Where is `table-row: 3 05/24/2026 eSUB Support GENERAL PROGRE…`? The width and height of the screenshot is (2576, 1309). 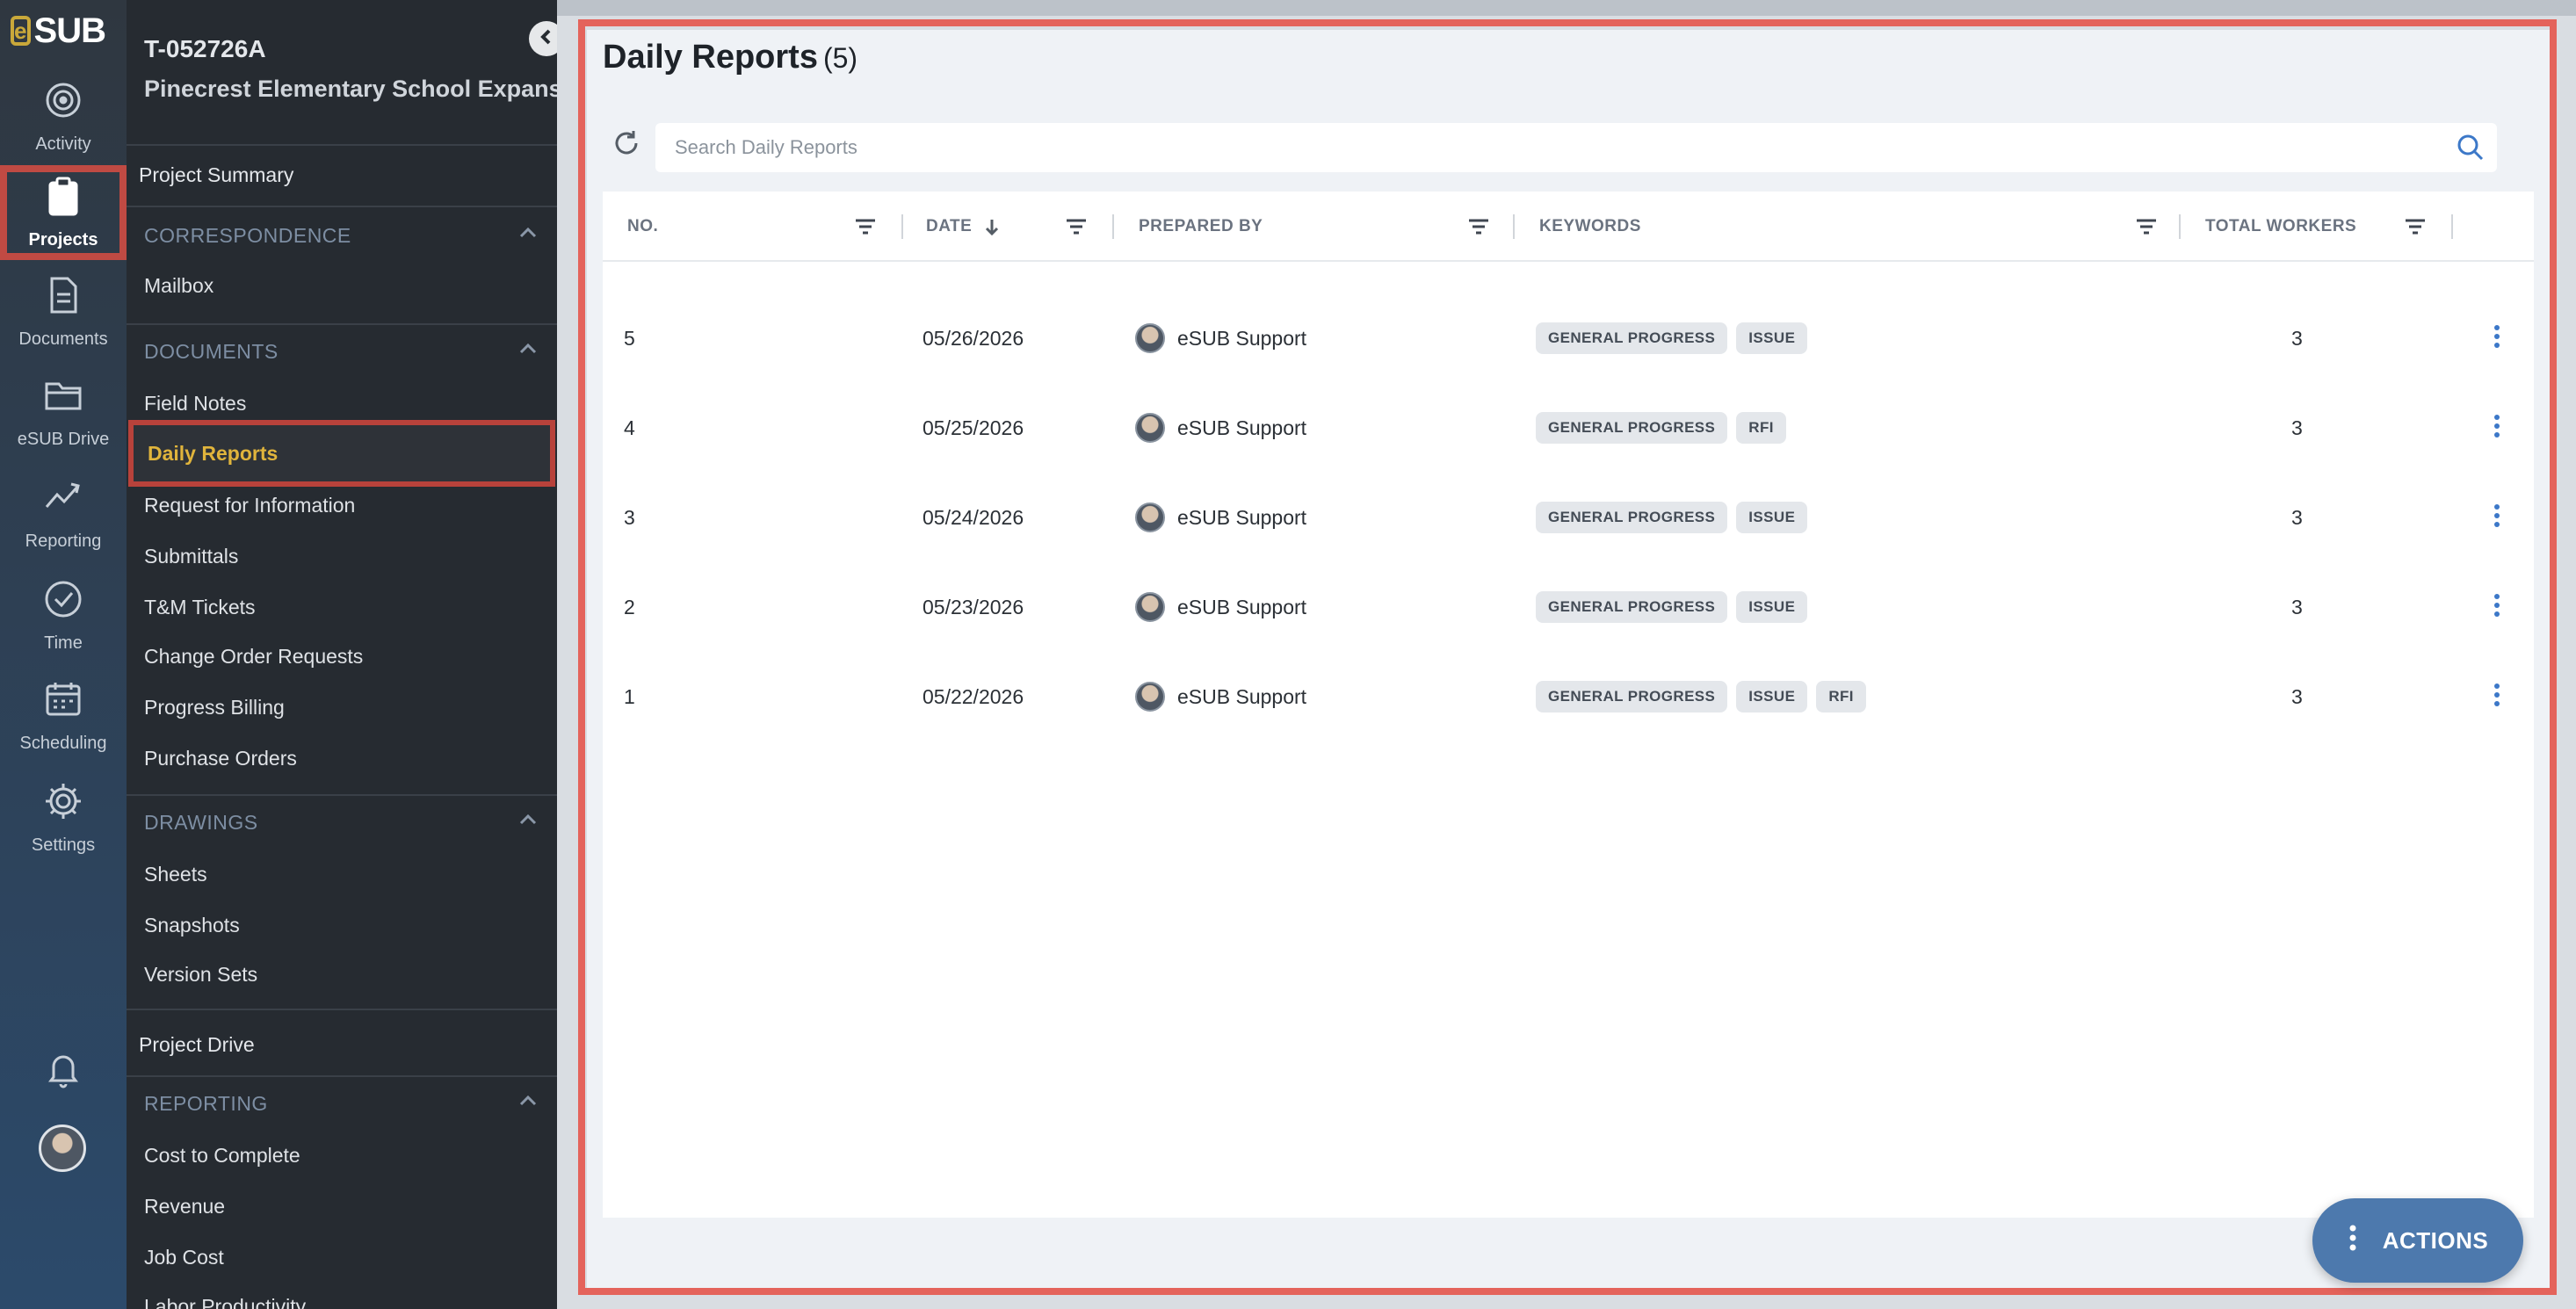
table-row: 3 05/24/2026 eSUB Support GENERAL PROGRE… is located at coordinates (1568, 517).